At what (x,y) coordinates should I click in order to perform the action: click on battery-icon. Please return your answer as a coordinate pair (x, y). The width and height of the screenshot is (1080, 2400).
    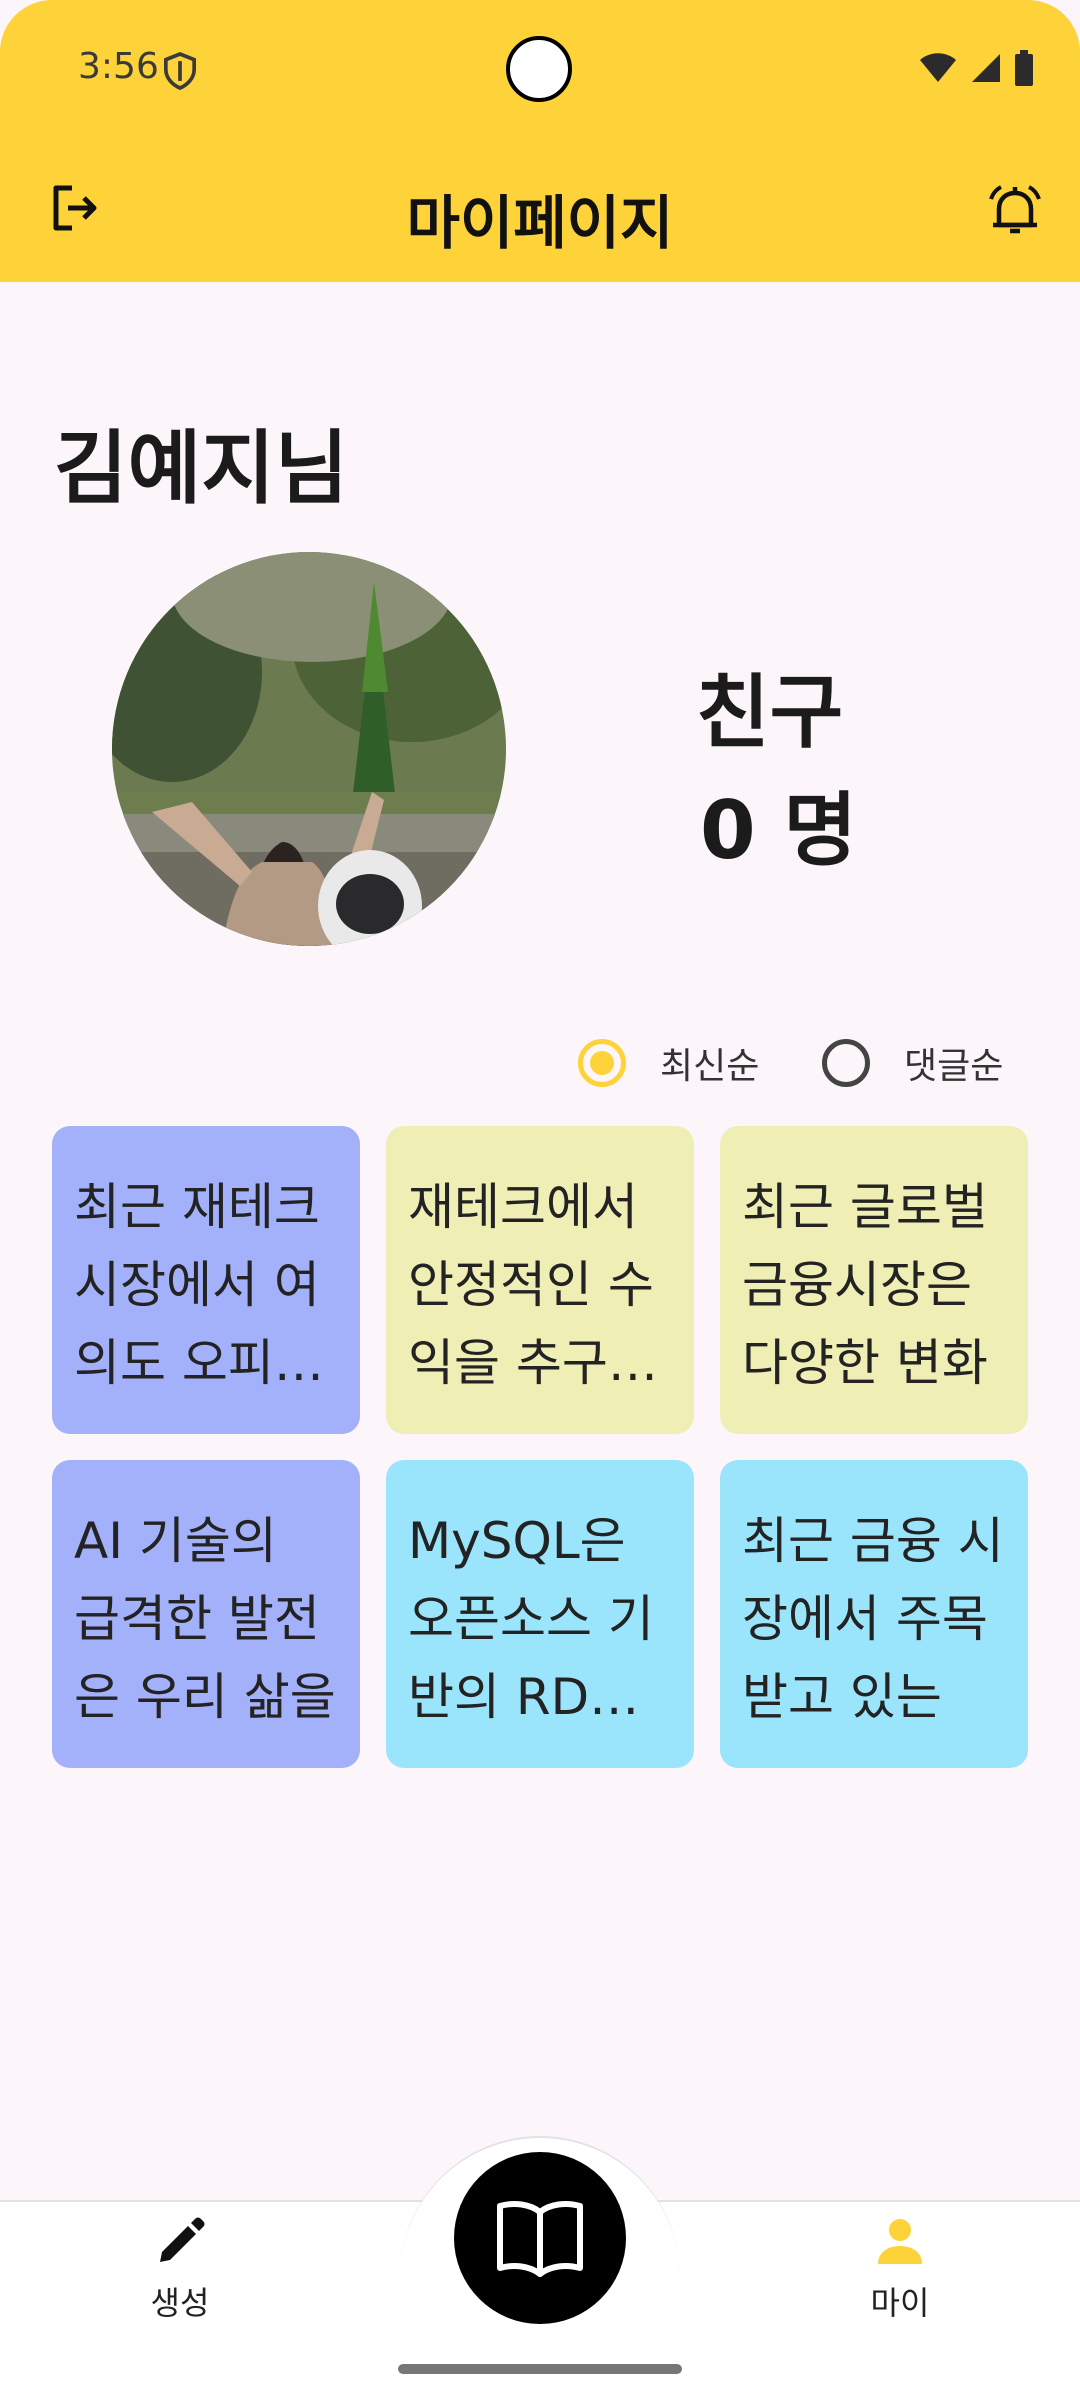
    Looking at the image, I should click on (1024, 68).